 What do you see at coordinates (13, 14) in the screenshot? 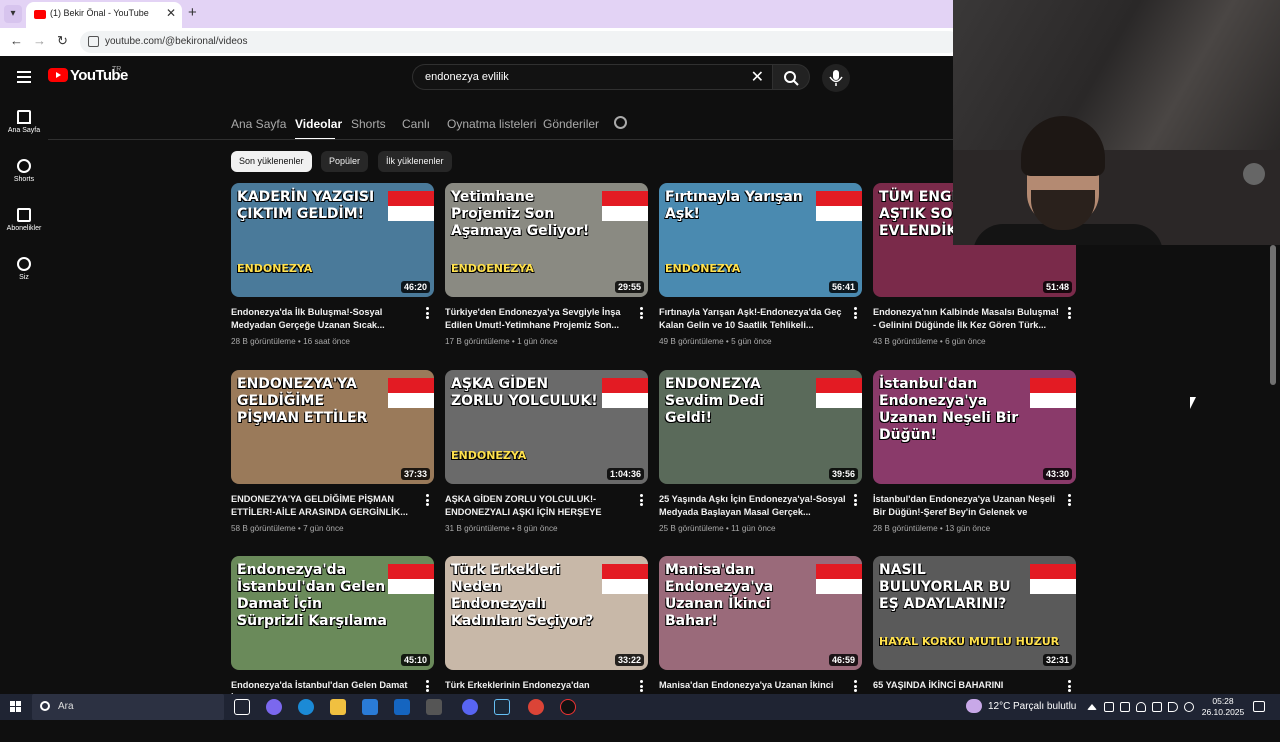
I see `tab-list-chevron-icon: ▾` at bounding box center [13, 14].